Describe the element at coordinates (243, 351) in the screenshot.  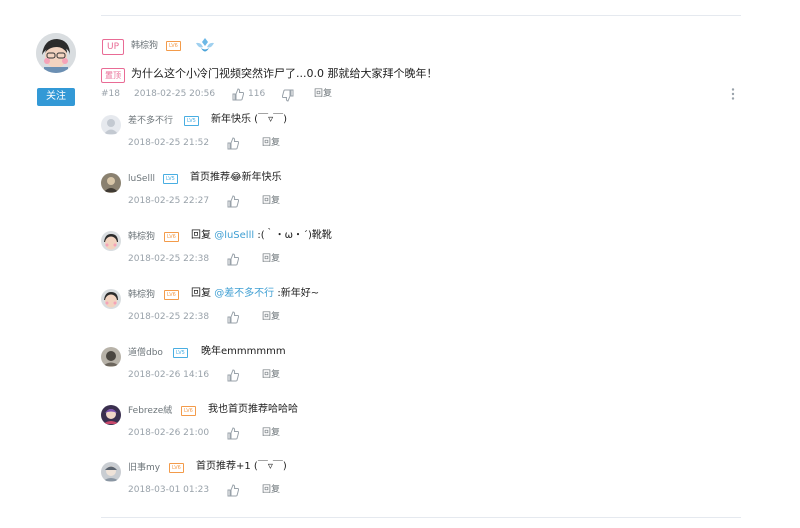
I see `reply-text: 晚年emmmmmm` at that location.